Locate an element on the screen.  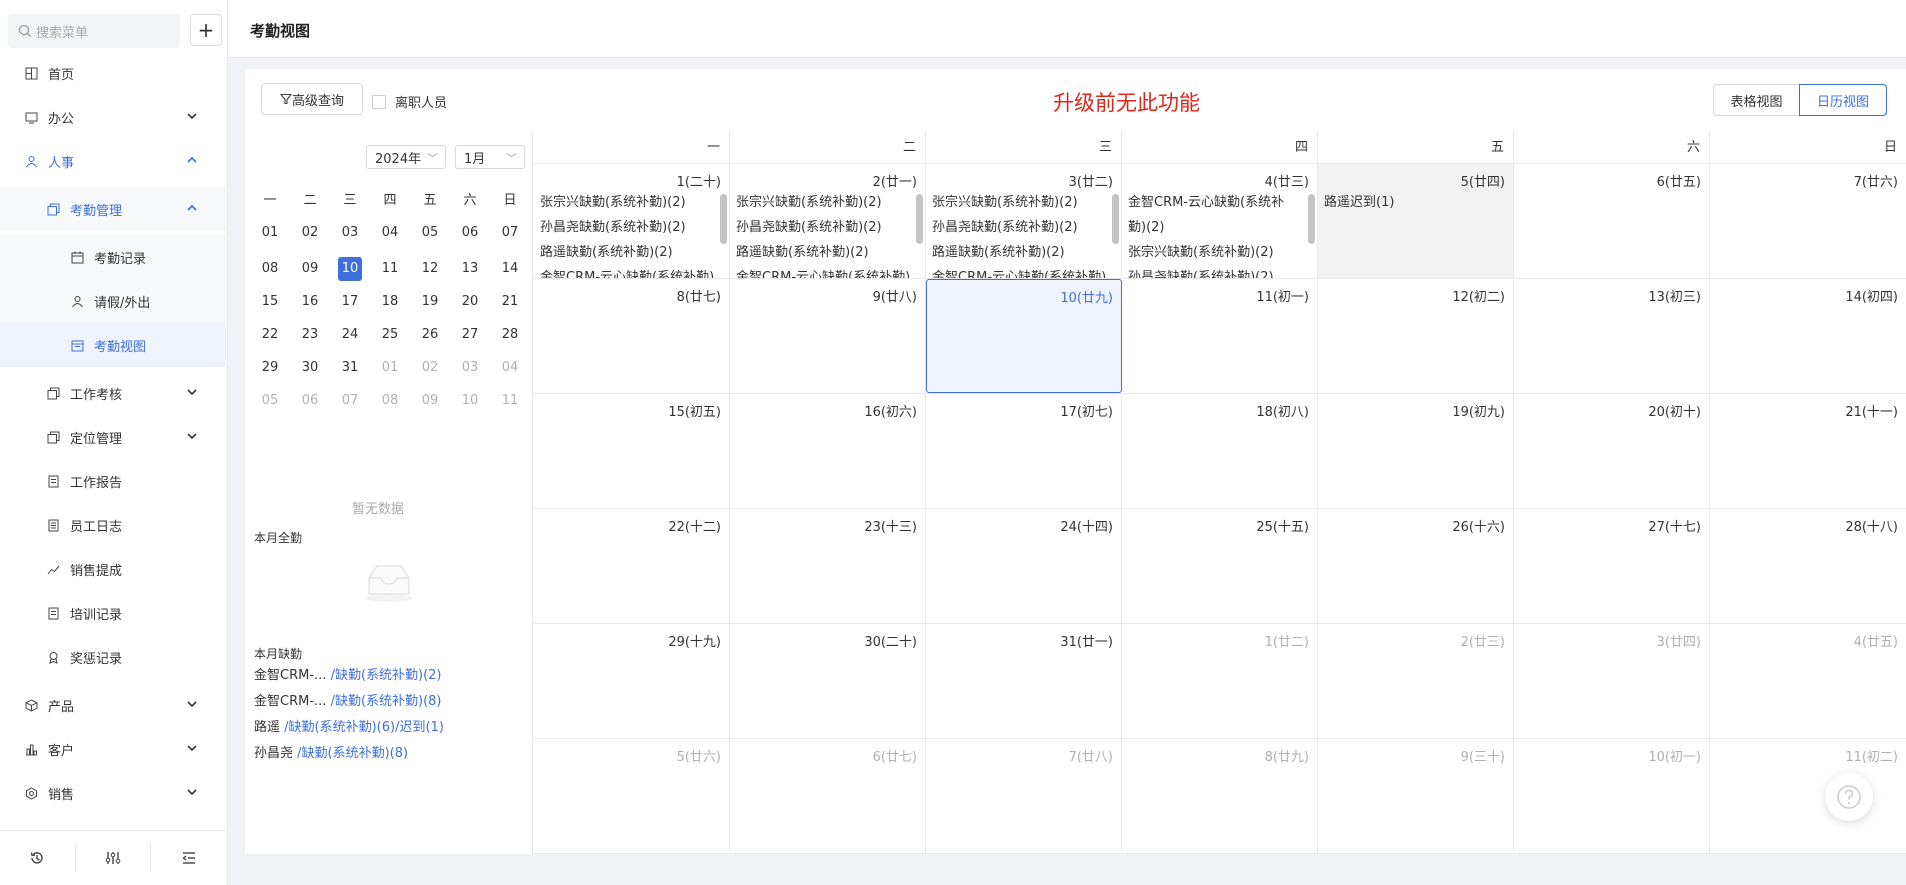
history-button is located at coordinates (38, 858).